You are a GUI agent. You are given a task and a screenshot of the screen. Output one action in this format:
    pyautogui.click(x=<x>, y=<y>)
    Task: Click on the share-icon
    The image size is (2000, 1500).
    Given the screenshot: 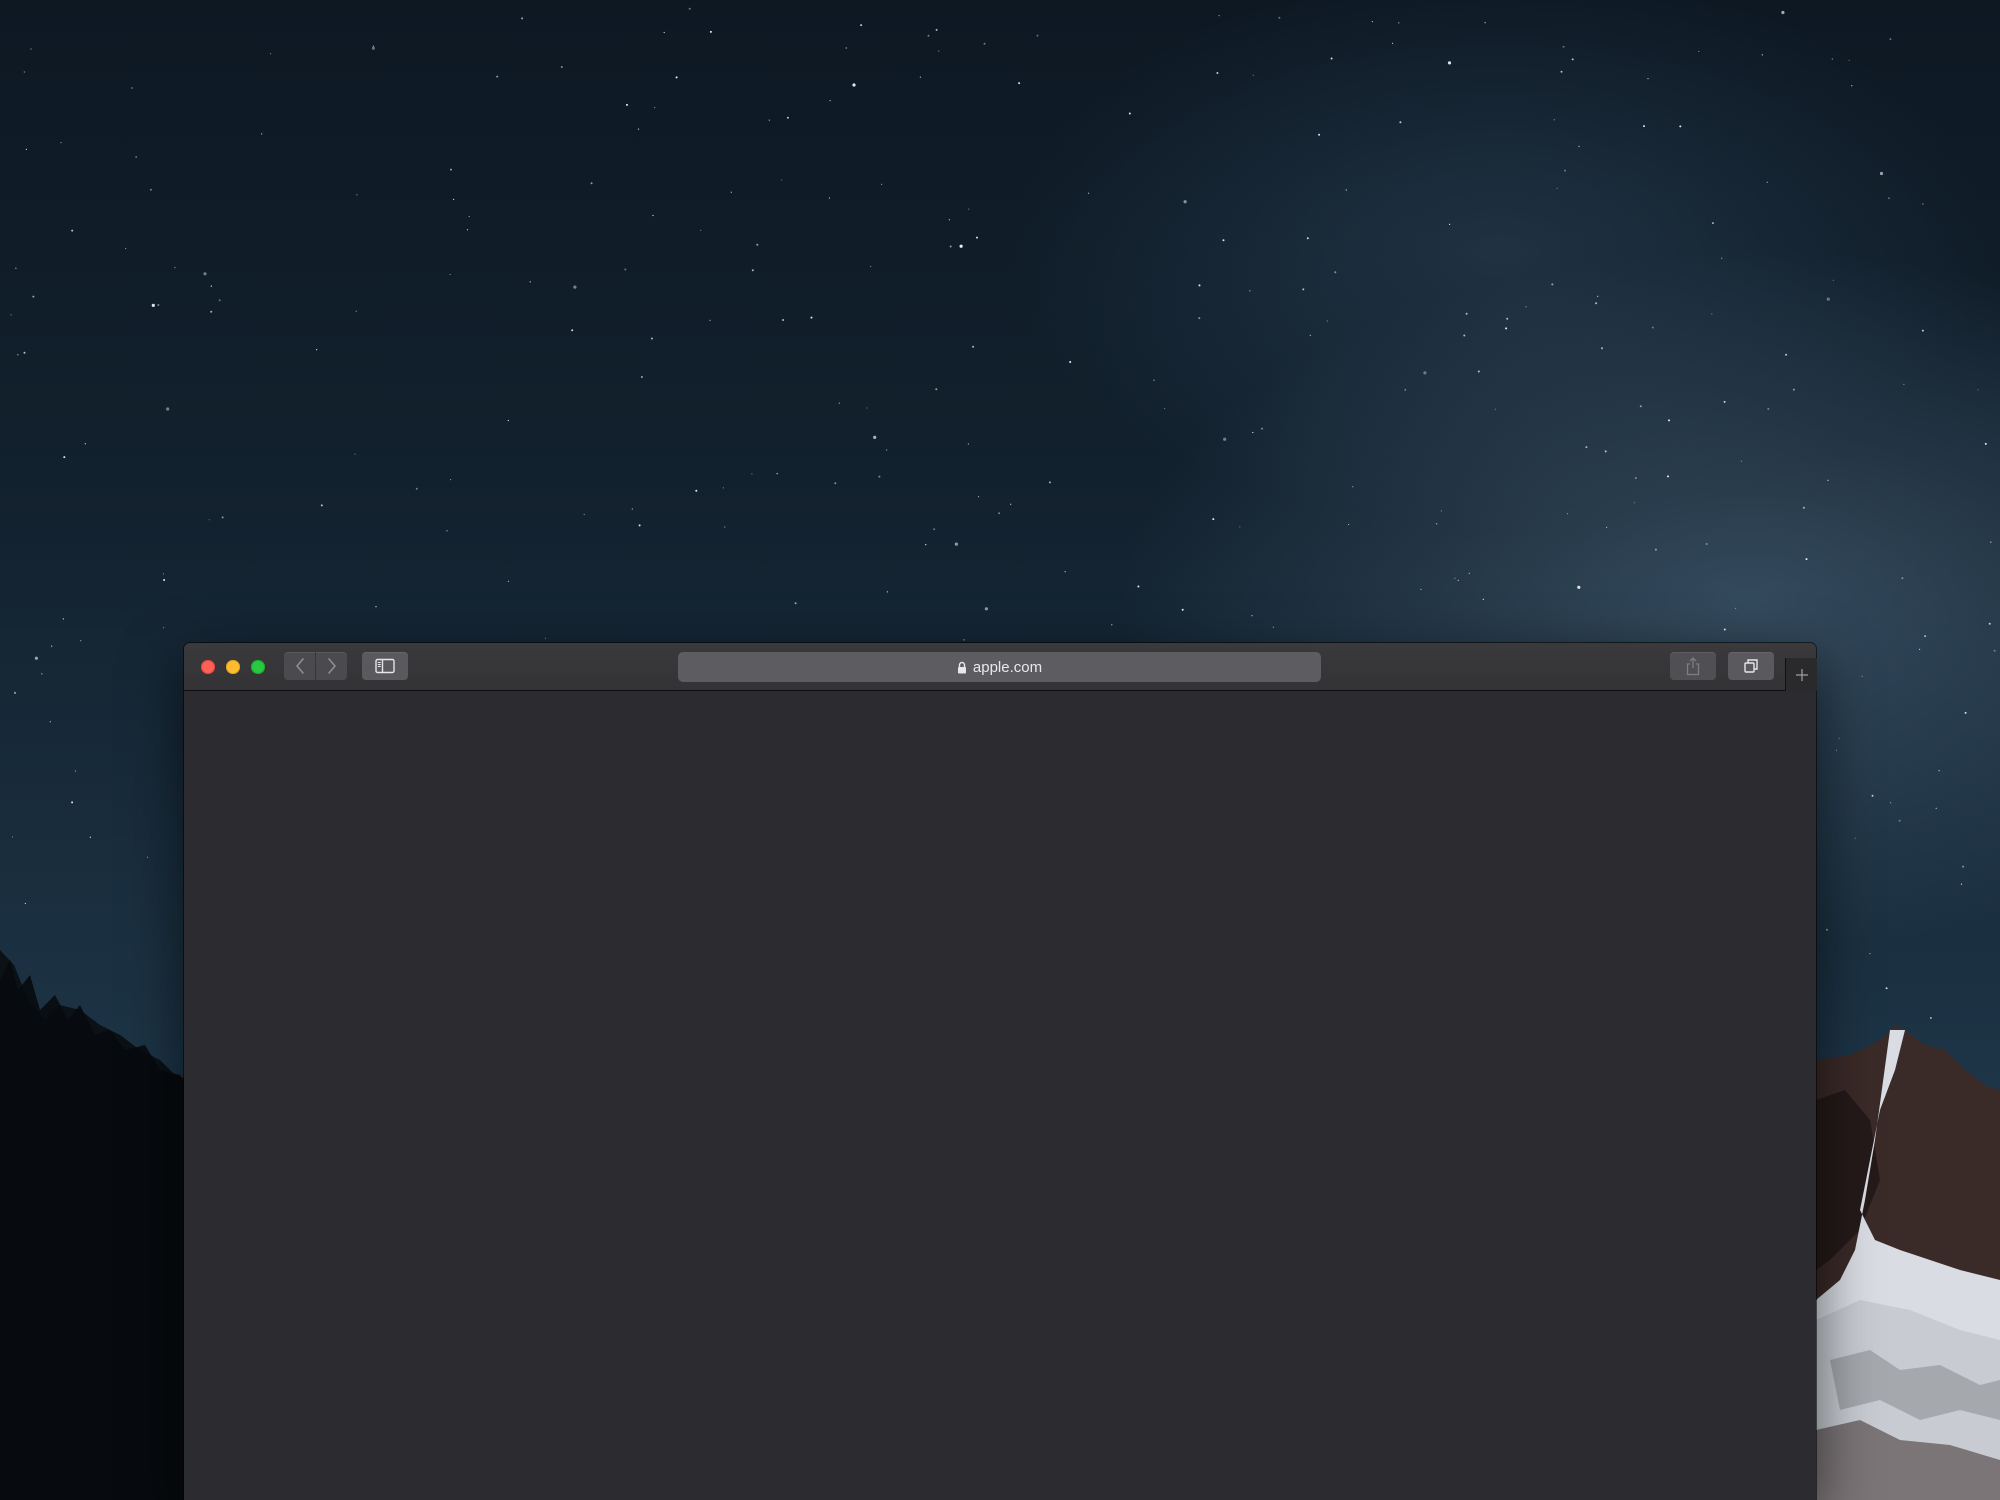 What is the action you would take?
    pyautogui.click(x=1693, y=666)
    